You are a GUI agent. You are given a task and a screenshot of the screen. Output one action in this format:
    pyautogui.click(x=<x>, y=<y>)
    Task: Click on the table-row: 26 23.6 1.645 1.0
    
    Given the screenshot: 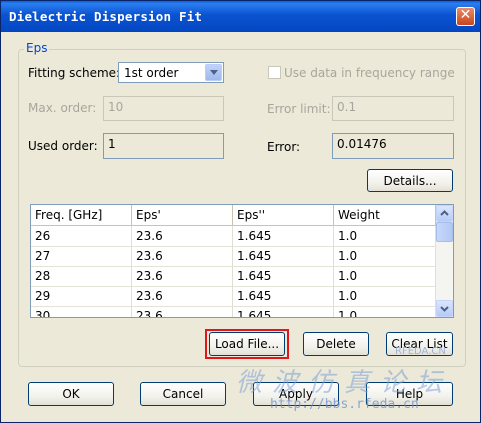 What is the action you would take?
    pyautogui.click(x=233, y=236)
    